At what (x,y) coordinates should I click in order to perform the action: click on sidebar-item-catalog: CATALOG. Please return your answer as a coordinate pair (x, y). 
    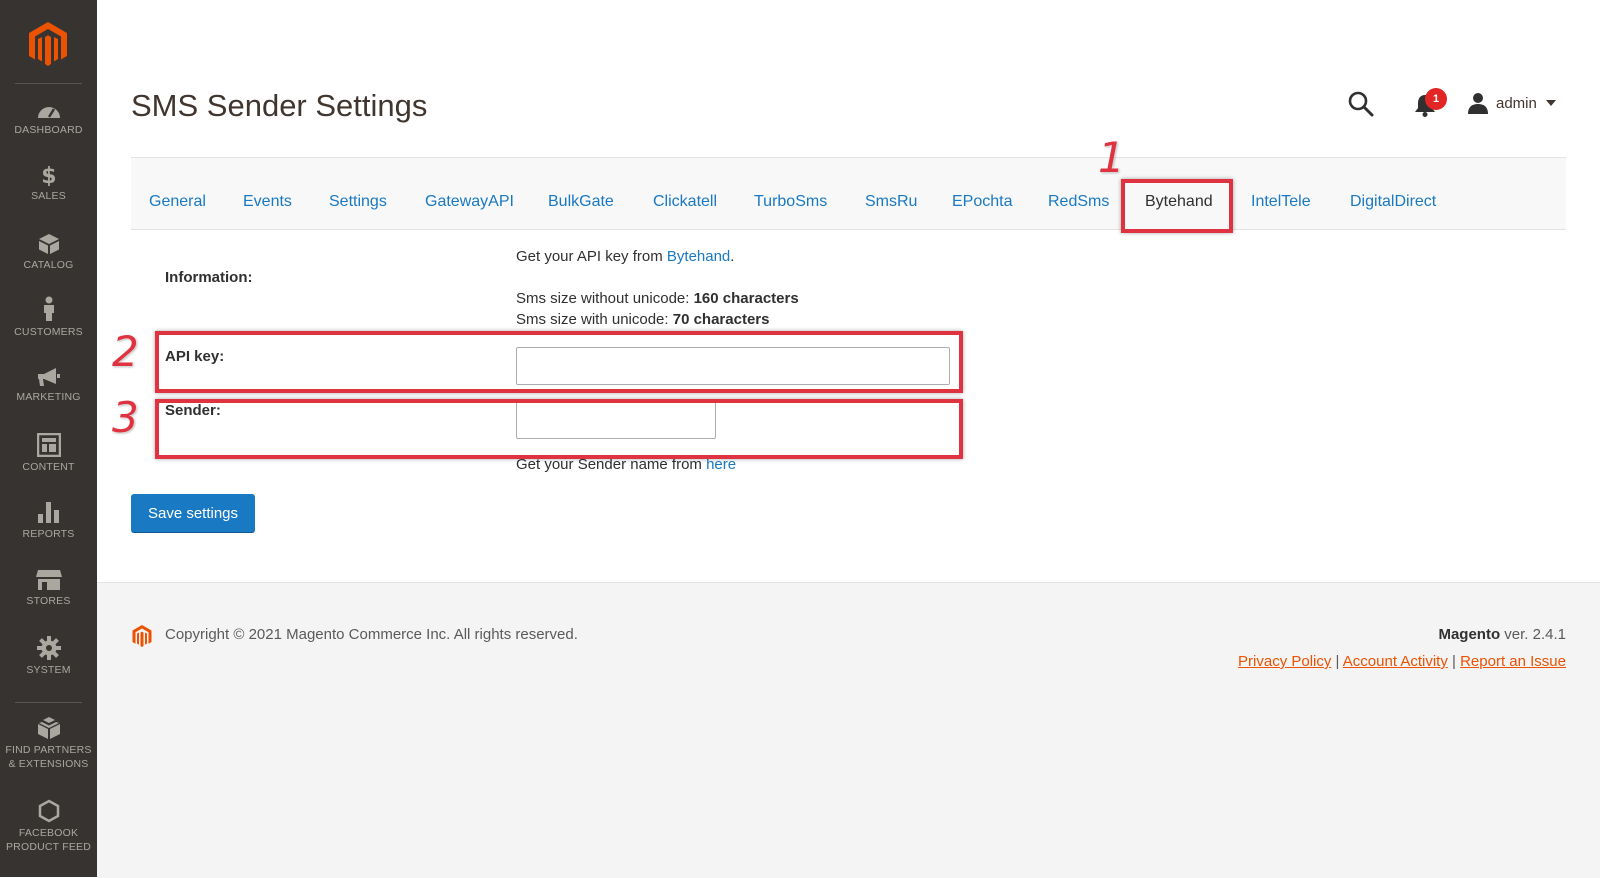
    Looking at the image, I should click on (48, 252).